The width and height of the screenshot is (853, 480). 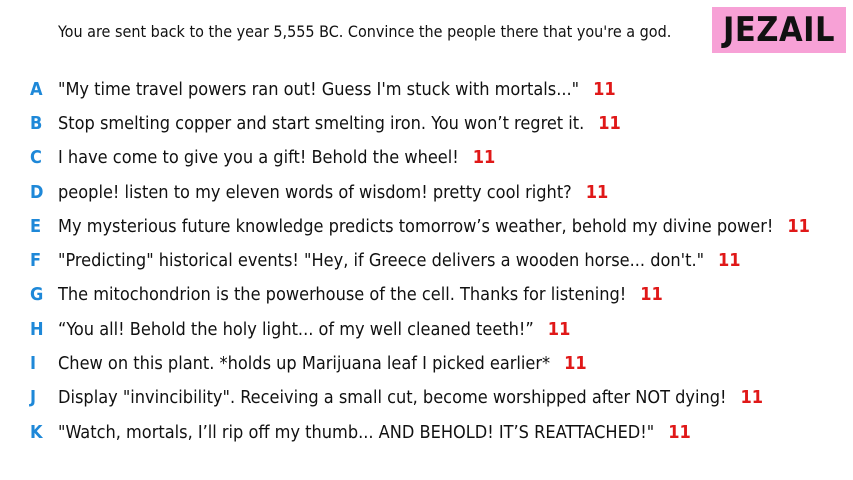 I want to click on answer-letter: B, so click(x=36, y=123).